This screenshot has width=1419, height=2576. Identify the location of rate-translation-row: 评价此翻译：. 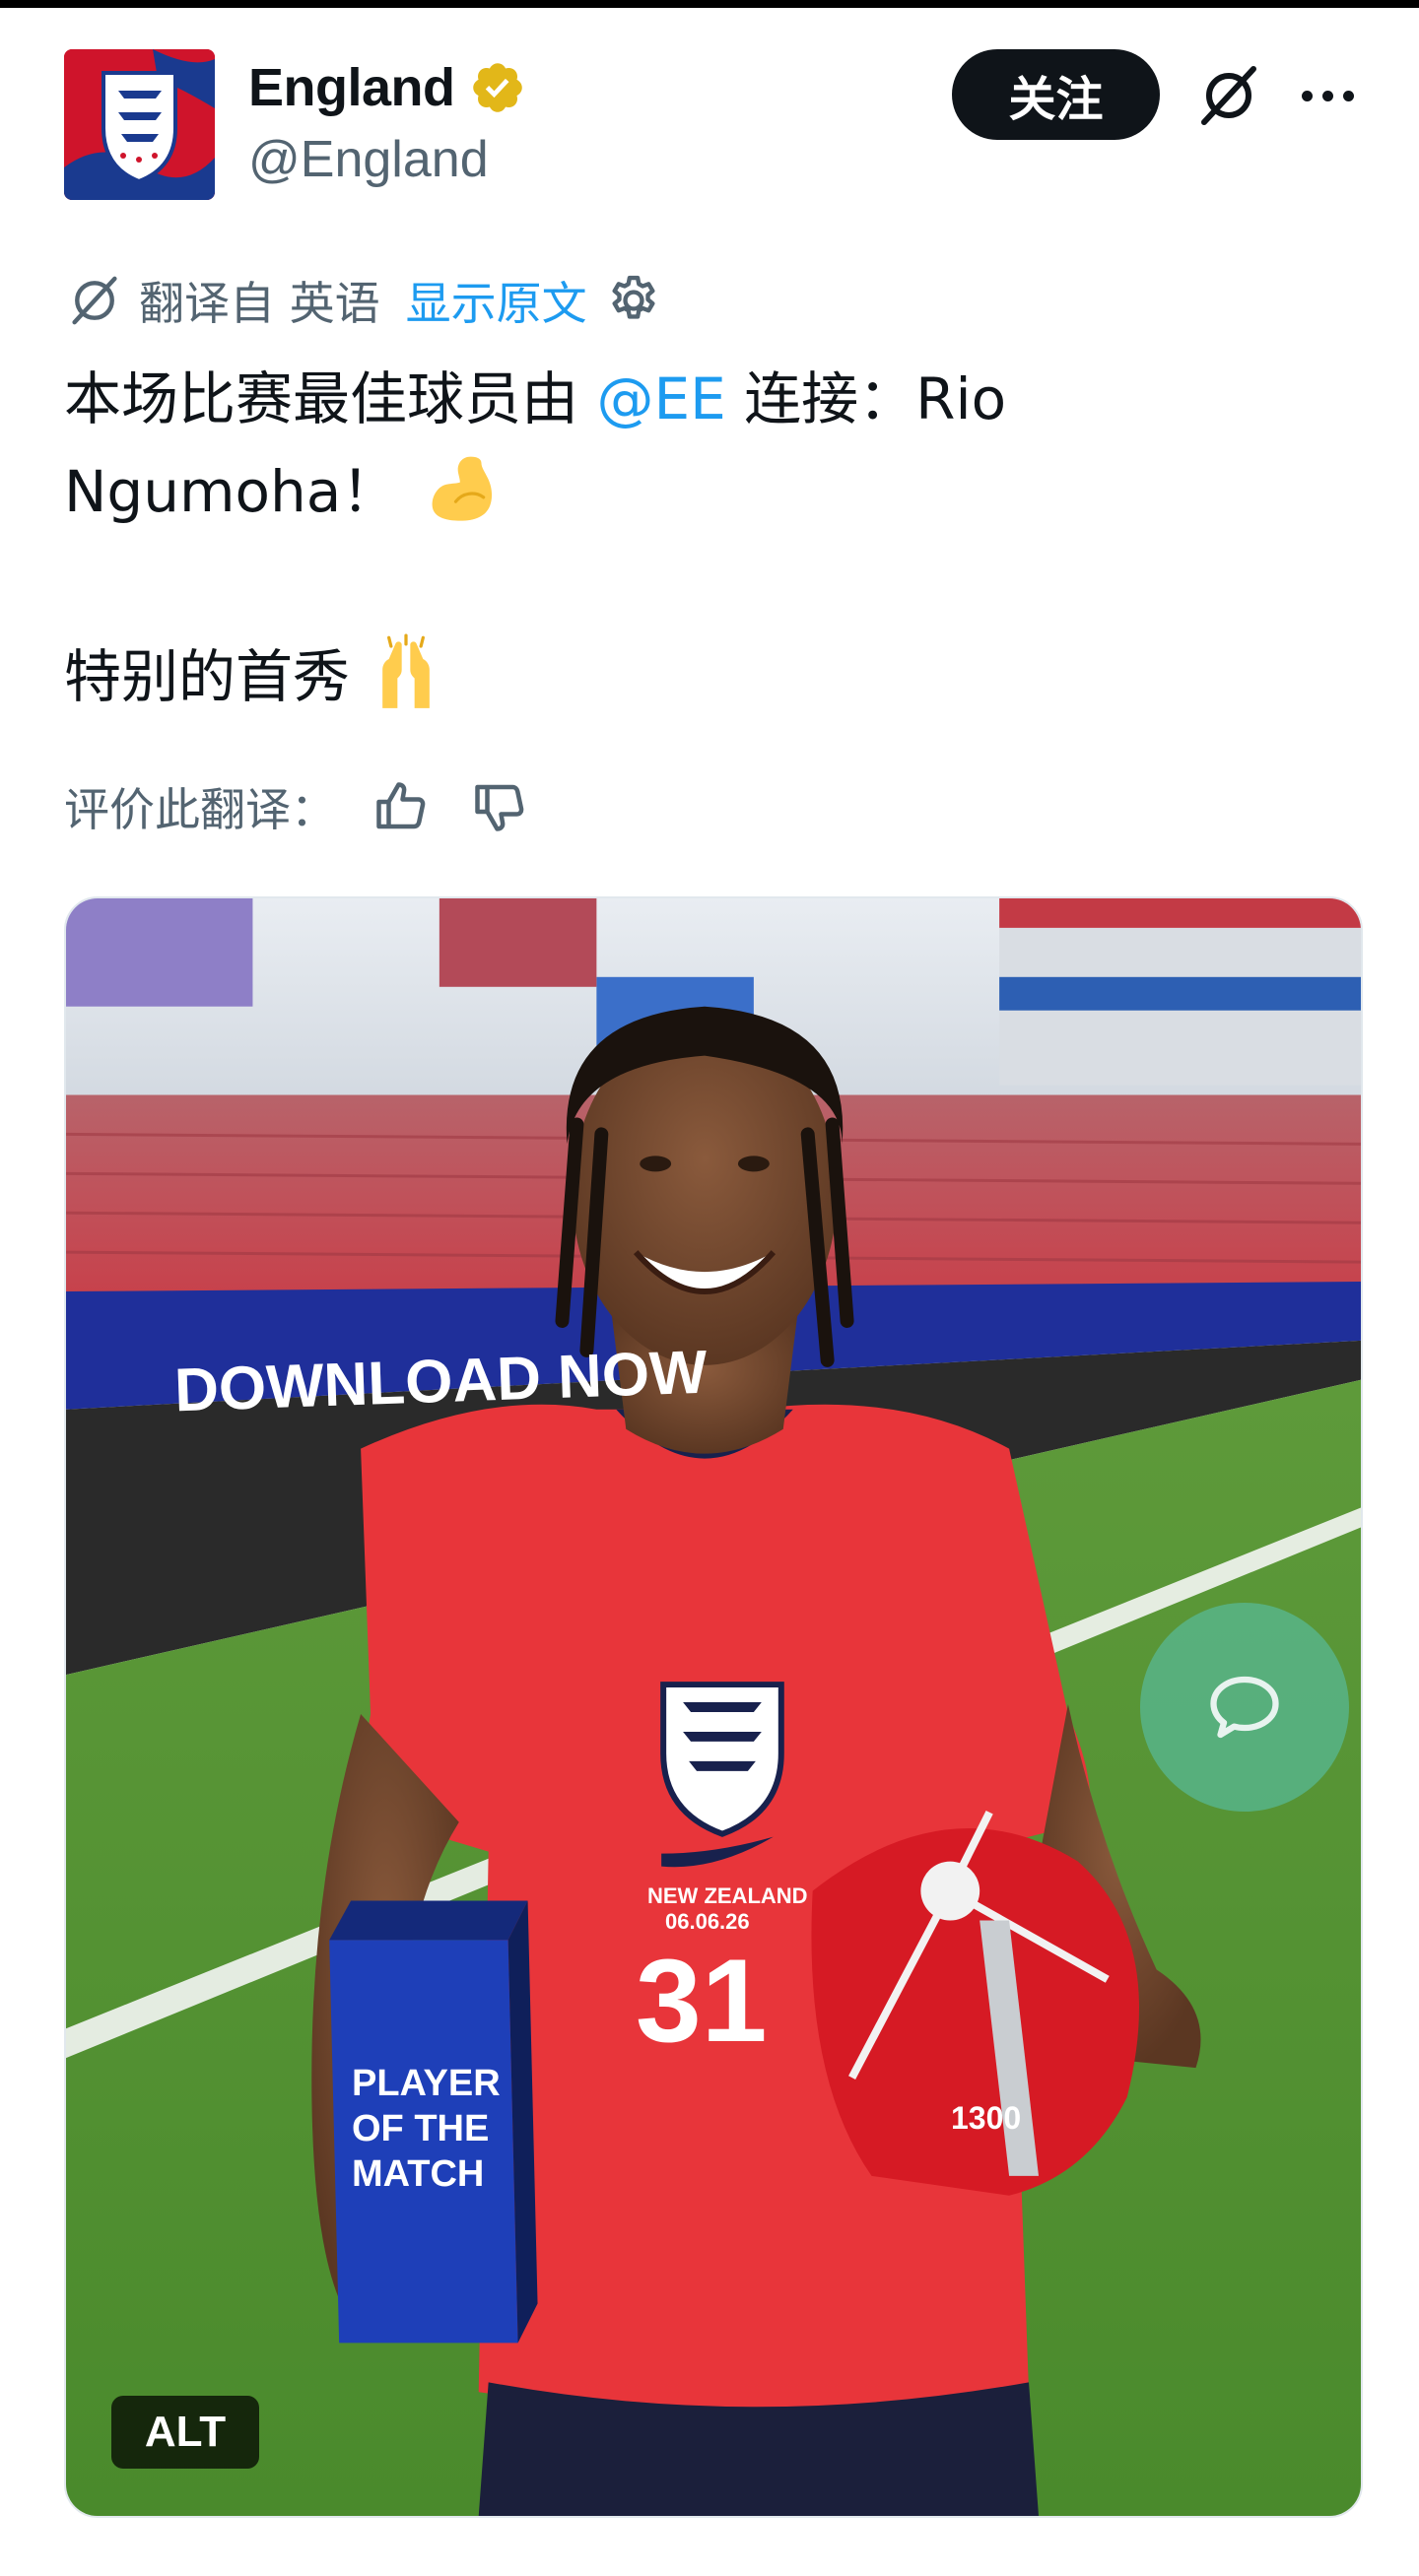
(296, 807).